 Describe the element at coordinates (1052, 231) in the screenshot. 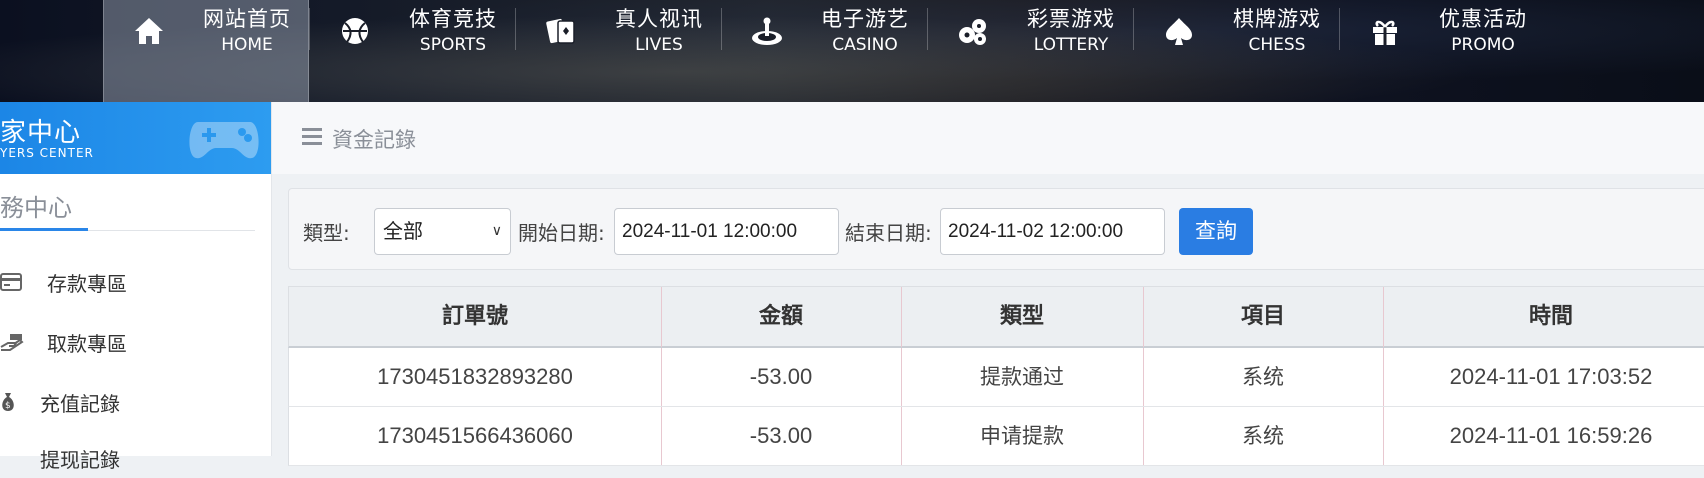

I see `end-date-input: 2024-11-02 12:00:00` at that location.